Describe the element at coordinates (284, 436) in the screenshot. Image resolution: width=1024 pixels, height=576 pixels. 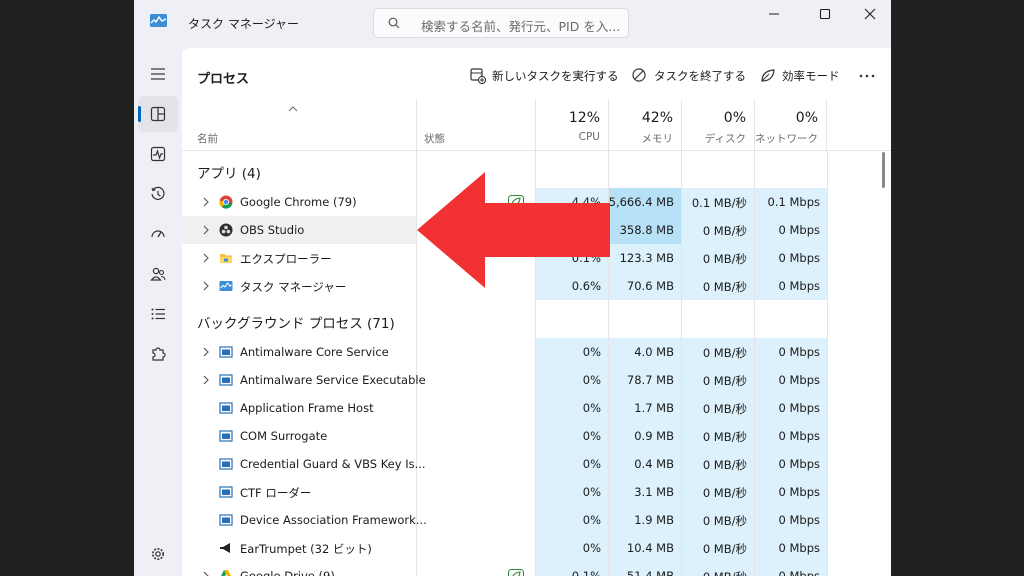
I see `process-name: COM Surrogate` at that location.